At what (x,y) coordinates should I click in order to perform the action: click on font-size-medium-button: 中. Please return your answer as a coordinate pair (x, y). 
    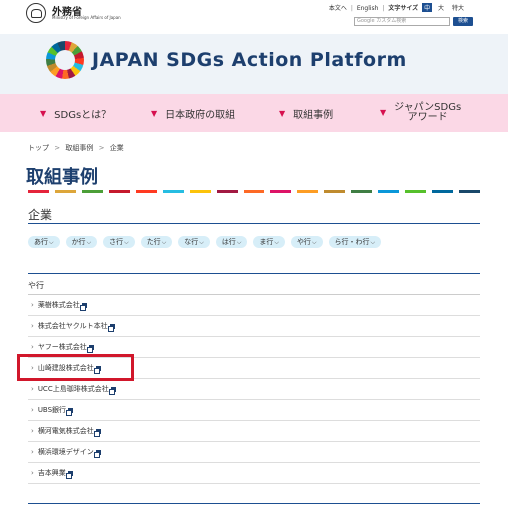
    Looking at the image, I should click on (427, 7).